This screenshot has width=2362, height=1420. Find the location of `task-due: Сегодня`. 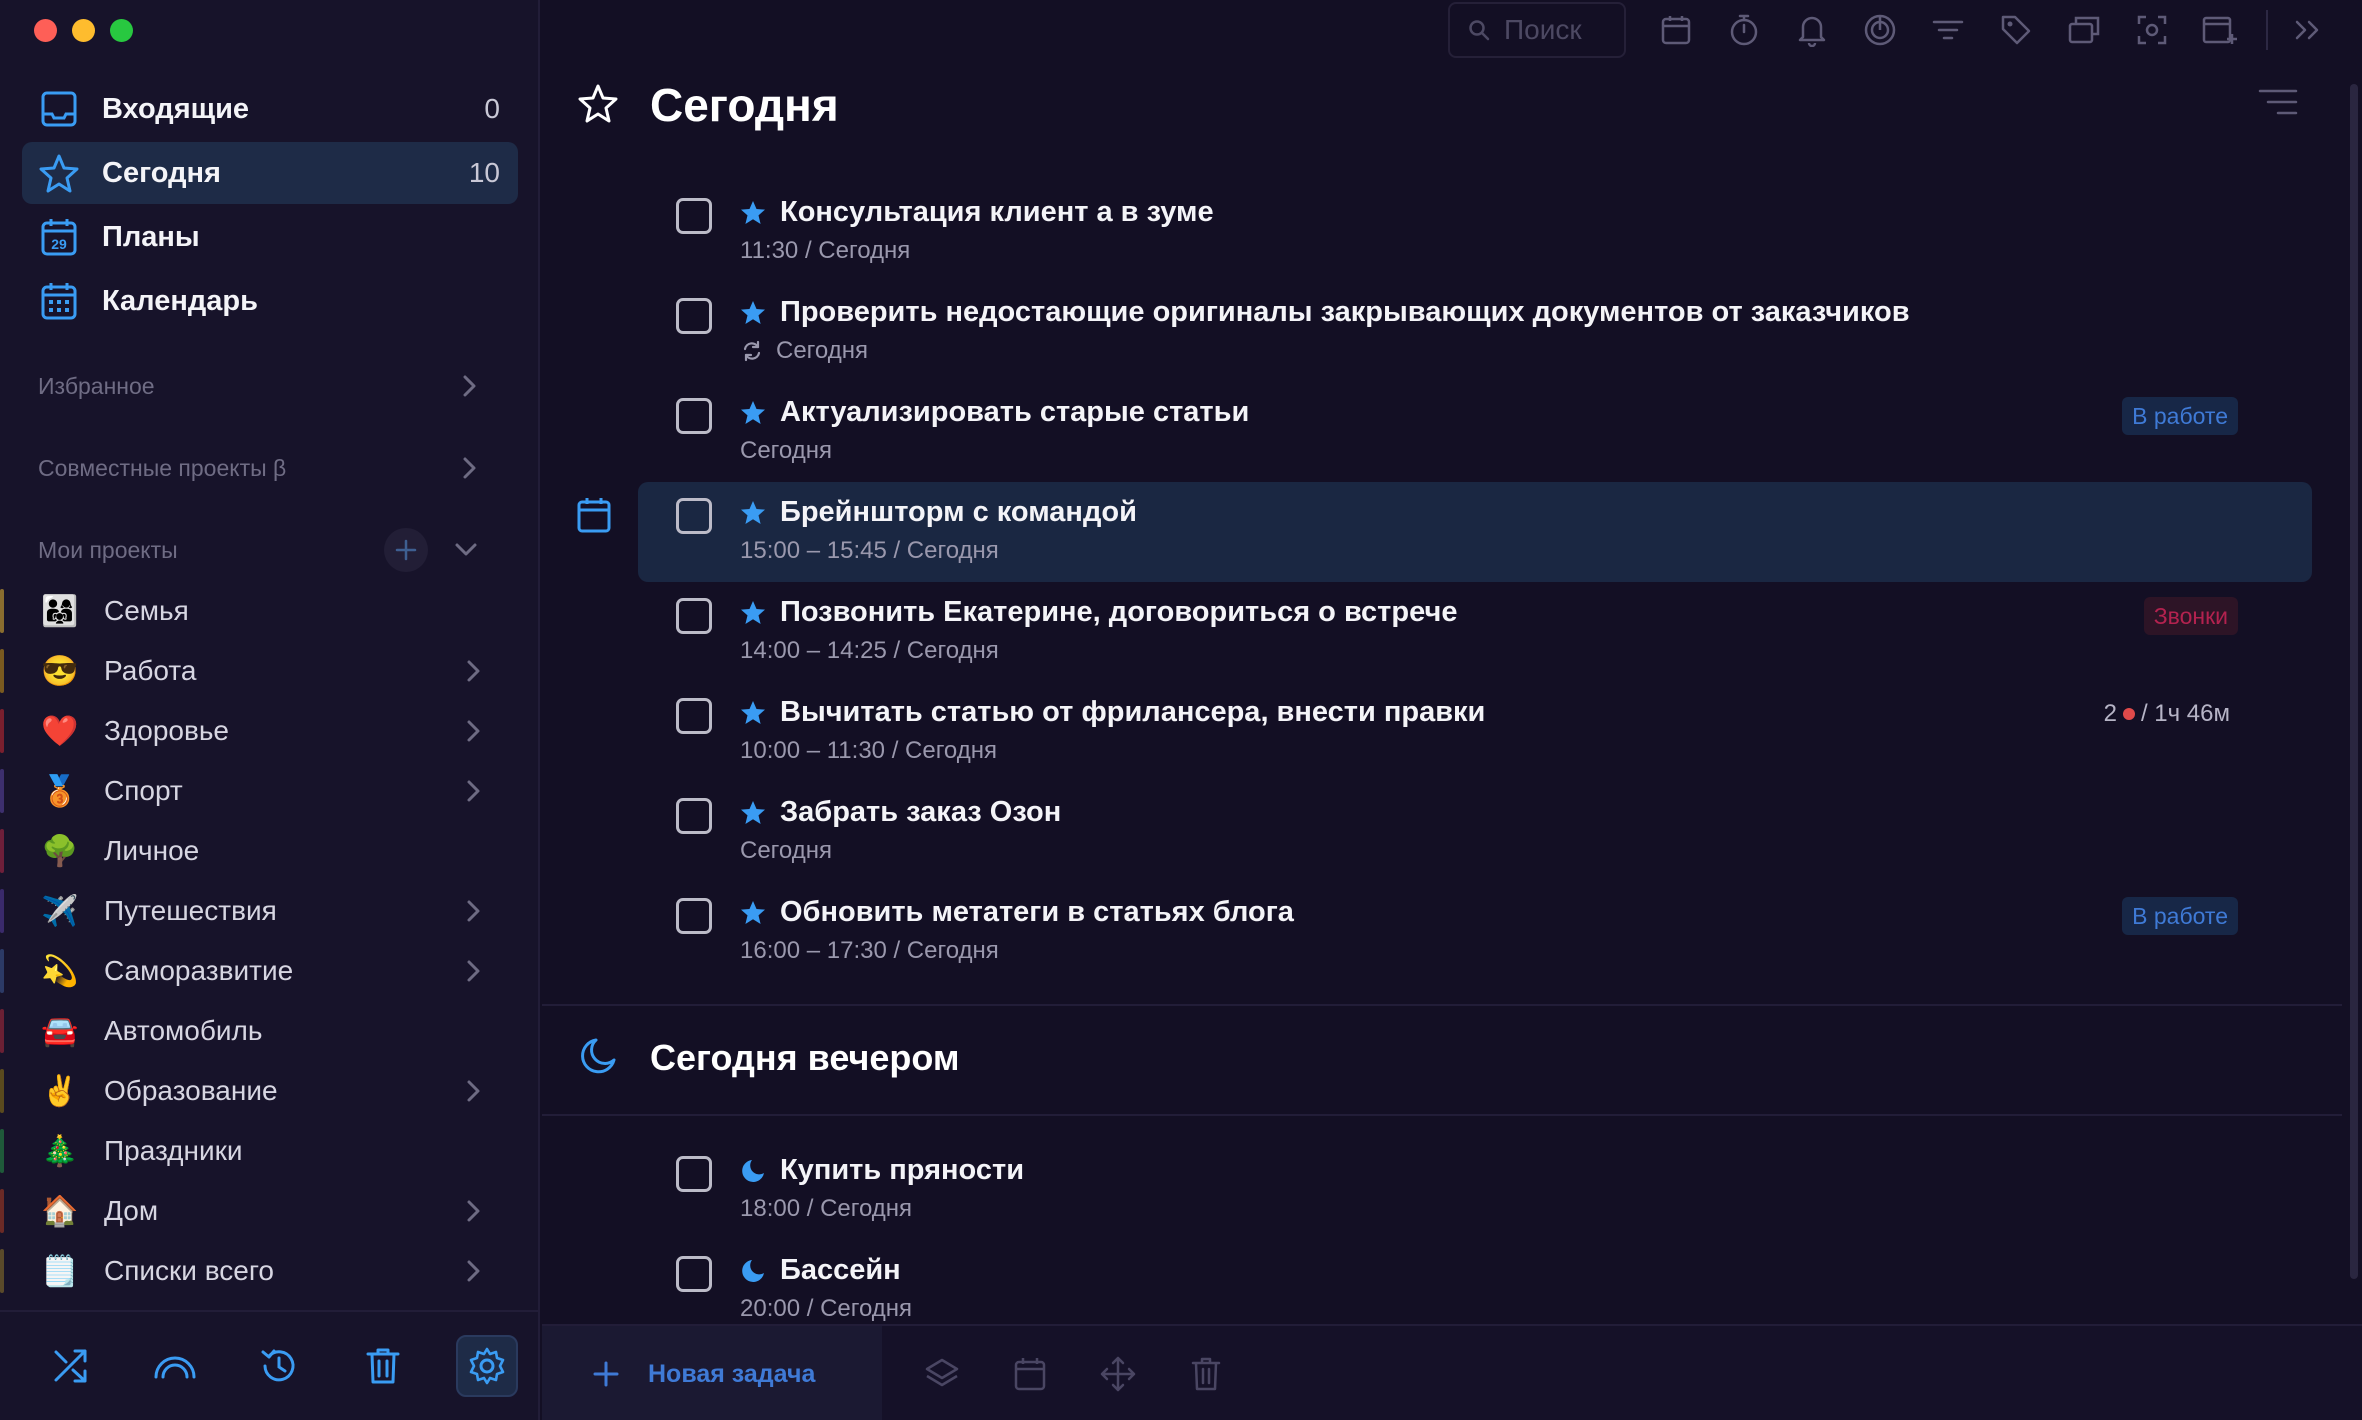

task-due: Сегодня is located at coordinates (822, 350).